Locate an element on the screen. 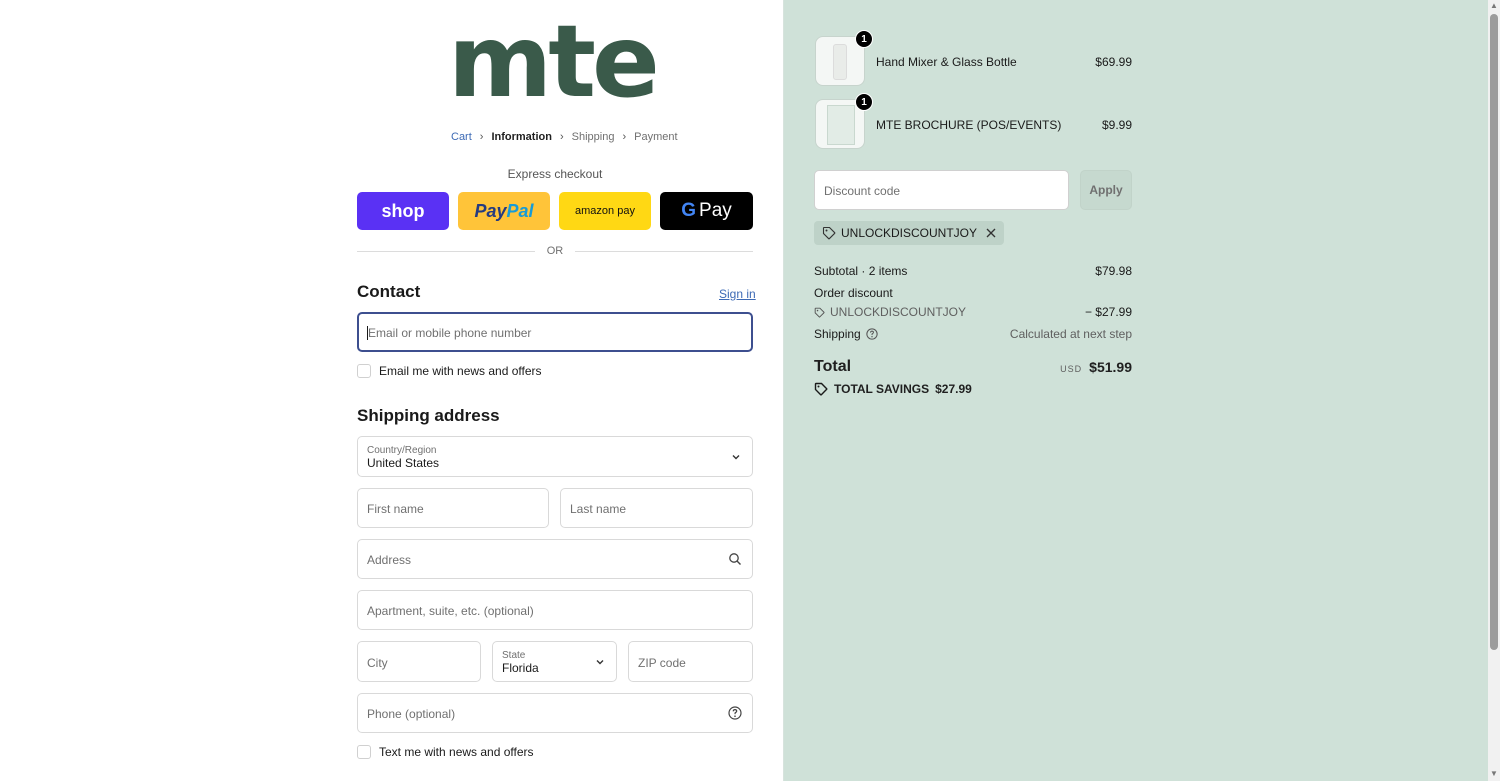 The height and width of the screenshot is (781, 1500). applied-discount-tag: UNLOCKDISCOUNTJOY is located at coordinates (909, 233).